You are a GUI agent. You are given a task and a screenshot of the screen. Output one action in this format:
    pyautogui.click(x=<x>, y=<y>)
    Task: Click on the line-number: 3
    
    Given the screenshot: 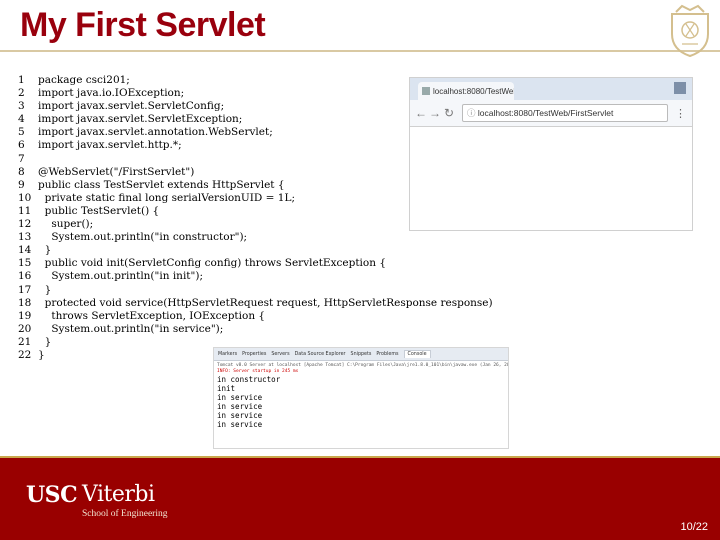 What is the action you would take?
    pyautogui.click(x=21, y=106)
    